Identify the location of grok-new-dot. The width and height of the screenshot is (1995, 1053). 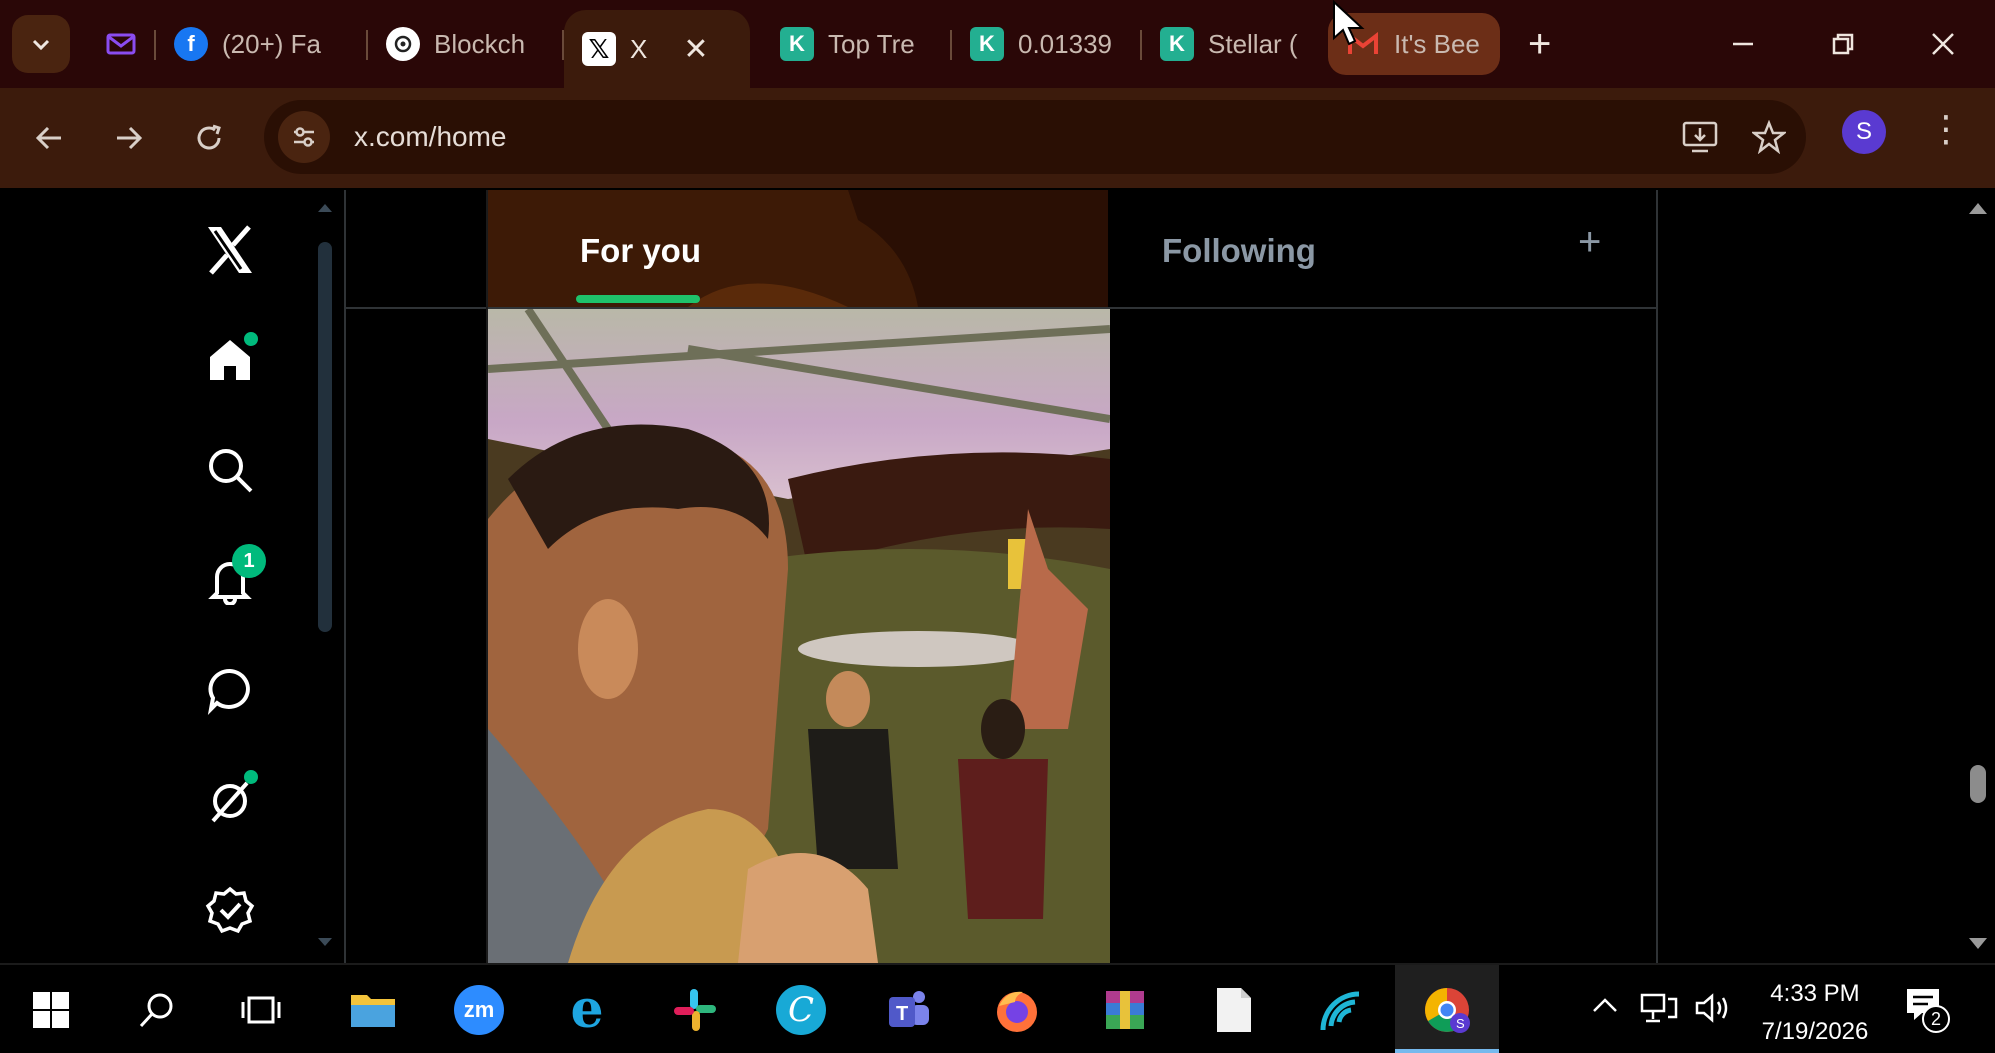
(251, 777).